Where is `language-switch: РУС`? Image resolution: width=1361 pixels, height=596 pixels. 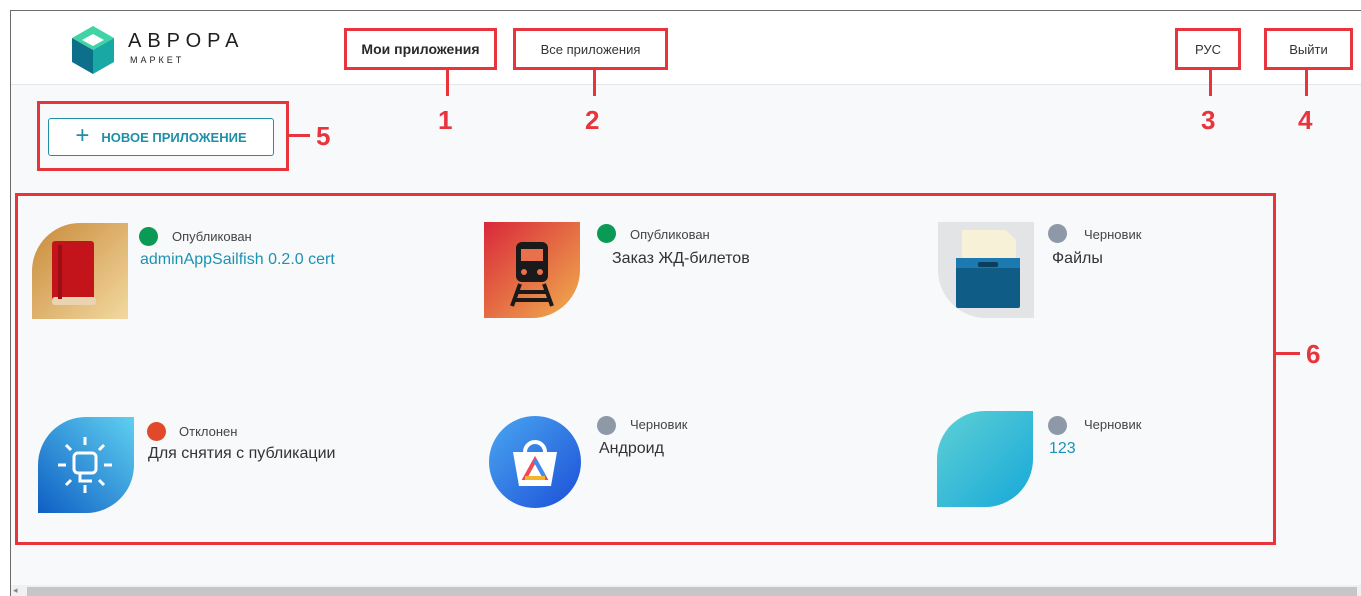
language-switch: РУС is located at coordinates (1208, 49).